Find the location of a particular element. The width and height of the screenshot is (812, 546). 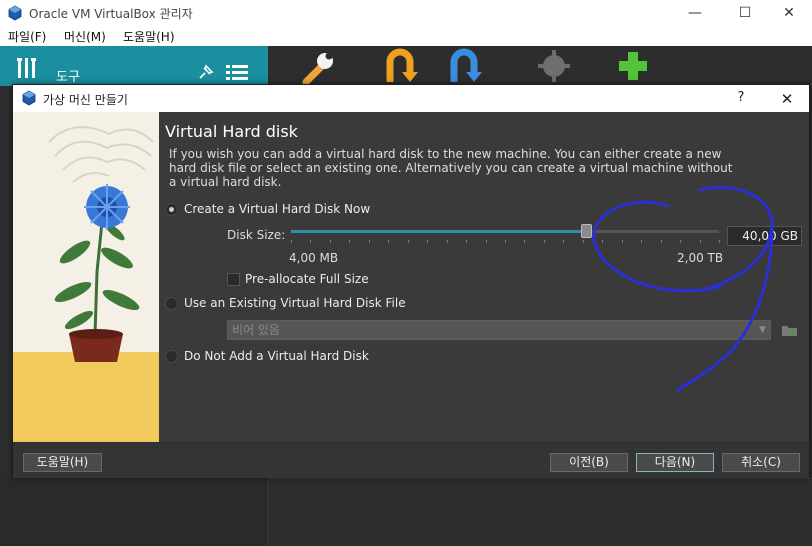

wizard-illustration is located at coordinates (86, 277).